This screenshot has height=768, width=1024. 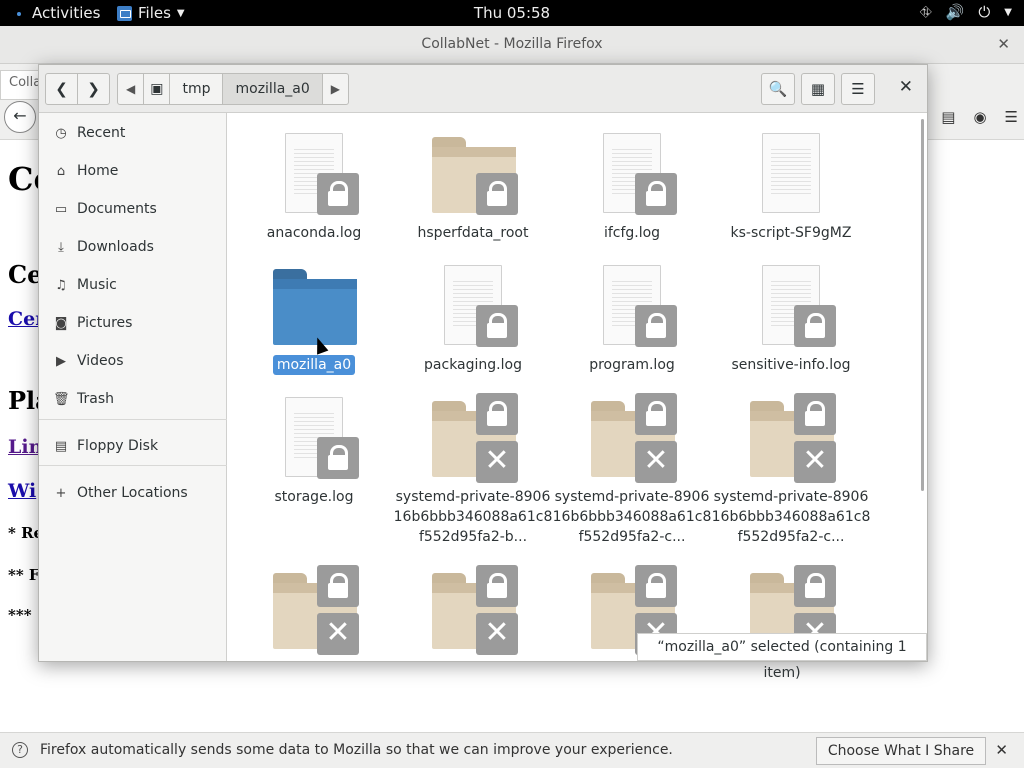 I want to click on sidebar-item-label: Pictures, so click(x=105, y=323).